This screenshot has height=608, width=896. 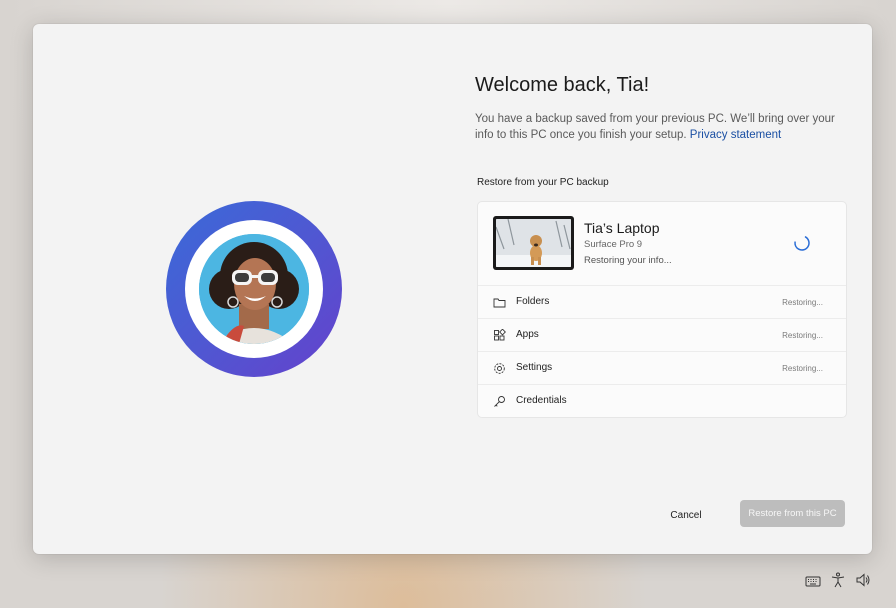 I want to click on device-thumbnail, so click(x=533, y=243).